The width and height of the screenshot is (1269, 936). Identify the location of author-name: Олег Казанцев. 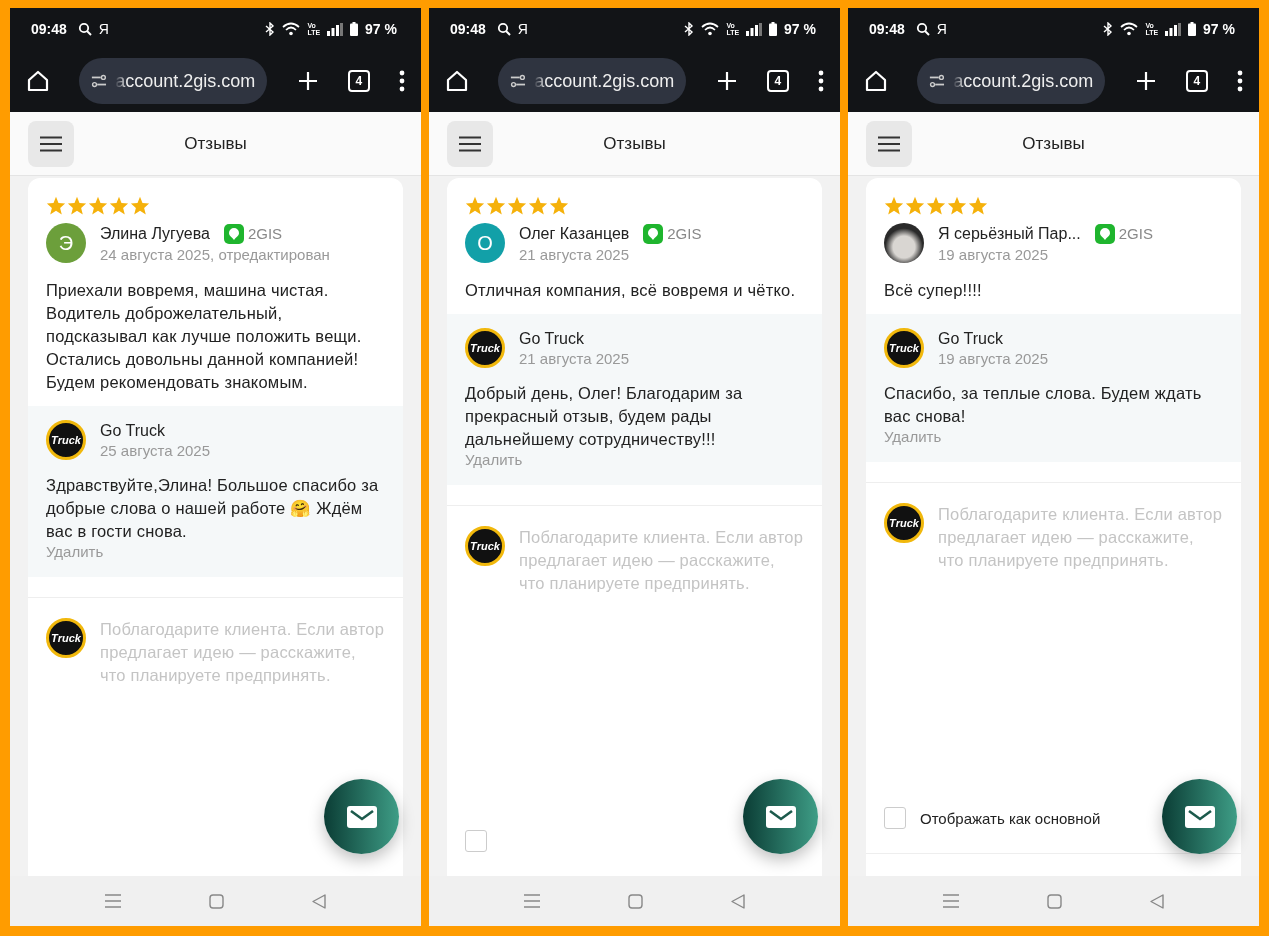
(574, 233).